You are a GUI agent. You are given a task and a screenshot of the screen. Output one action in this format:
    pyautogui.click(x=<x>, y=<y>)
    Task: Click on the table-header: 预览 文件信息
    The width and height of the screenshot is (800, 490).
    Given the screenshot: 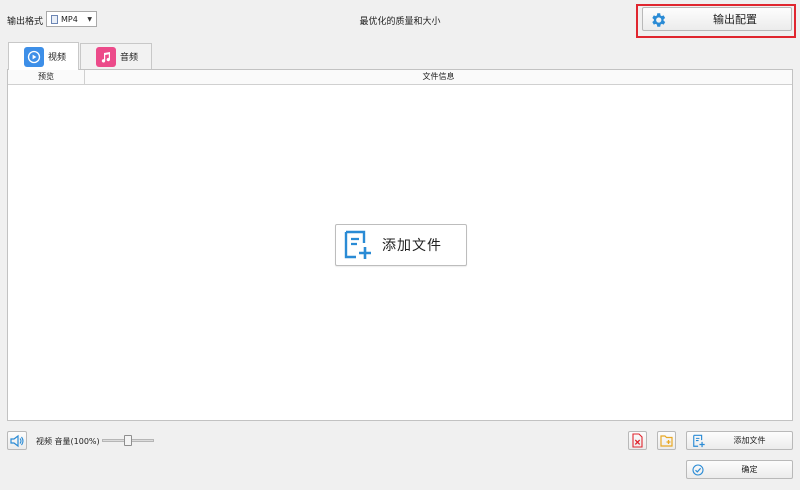 What is the action you would take?
    pyautogui.click(x=400, y=77)
    